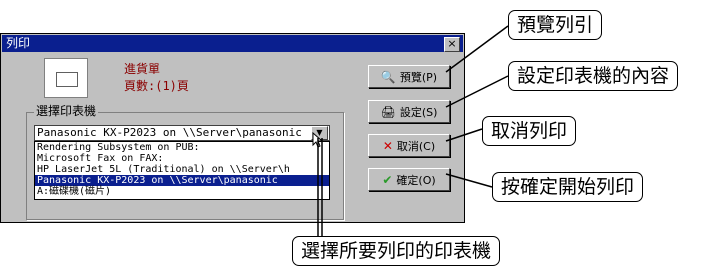  I want to click on callout-preview: 預覽列引, so click(555, 25).